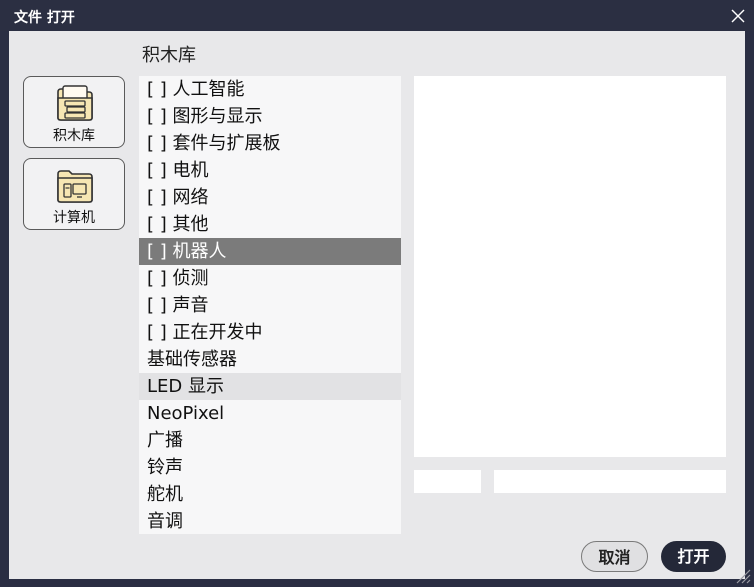 Image resolution: width=754 pixels, height=587 pixels. I want to click on list-item: [ ] 人工智能, so click(270, 89).